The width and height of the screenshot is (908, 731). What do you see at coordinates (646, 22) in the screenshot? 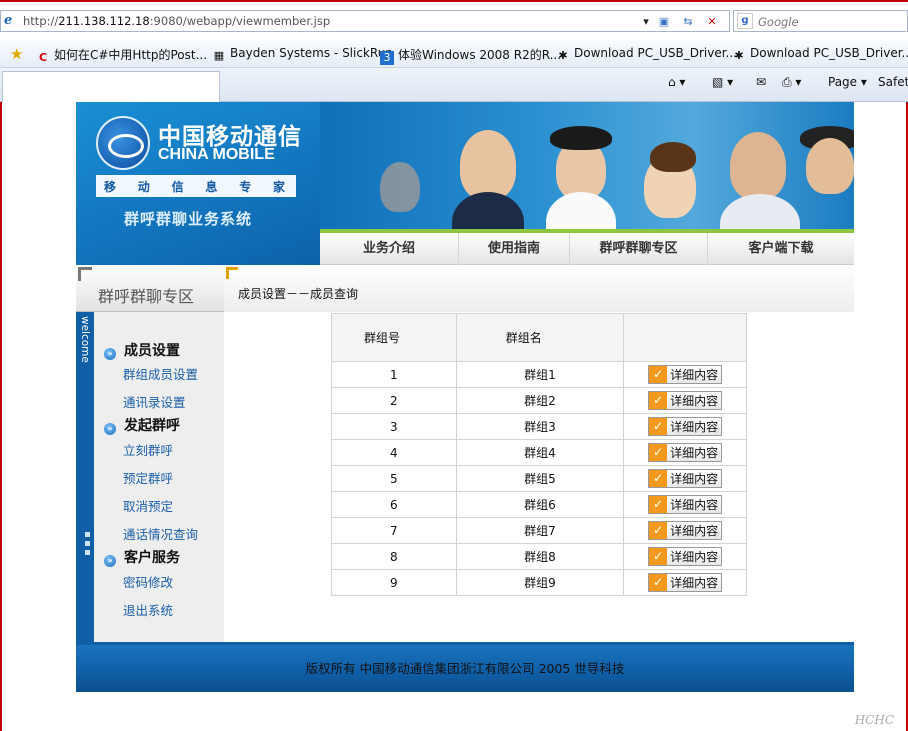
I see `dropdown-arrow-icon: ▾` at bounding box center [646, 22].